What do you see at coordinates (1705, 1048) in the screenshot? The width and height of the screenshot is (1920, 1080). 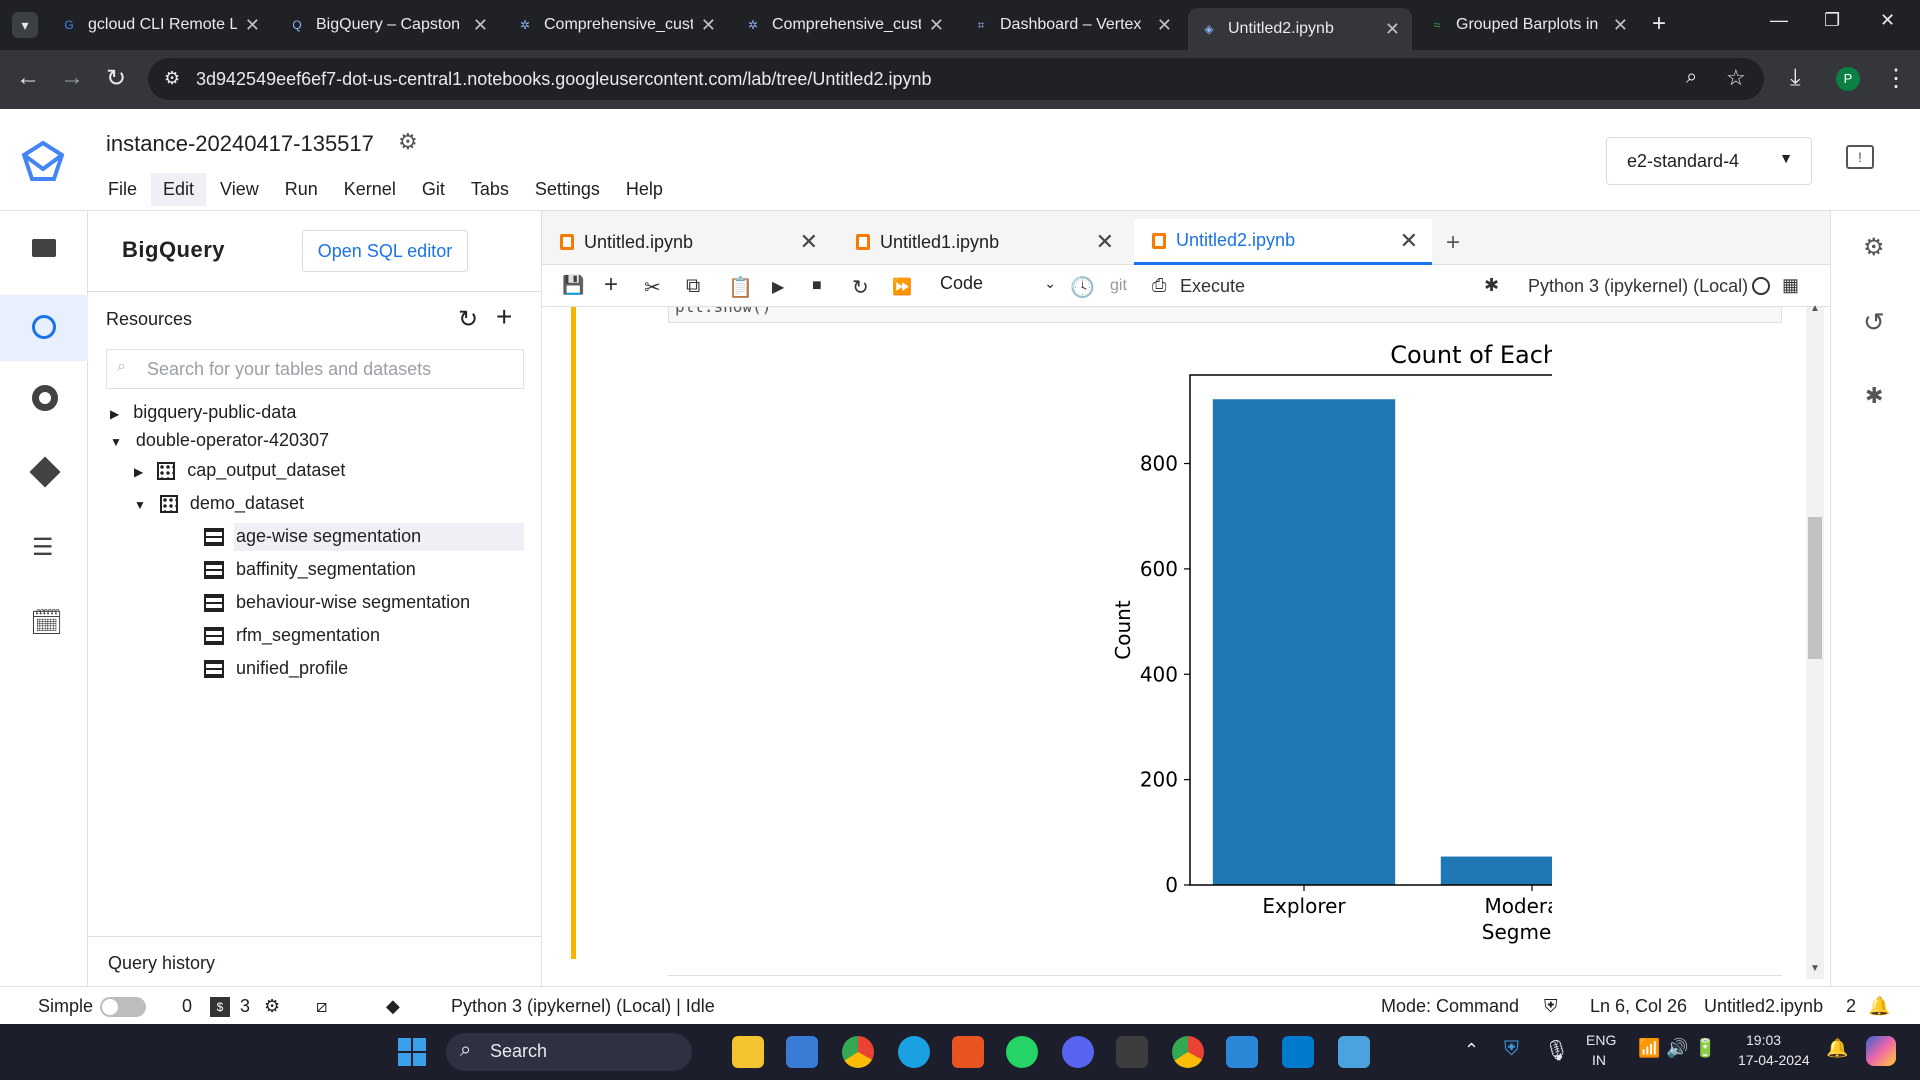 I see `battery-icon: 🔋` at bounding box center [1705, 1048].